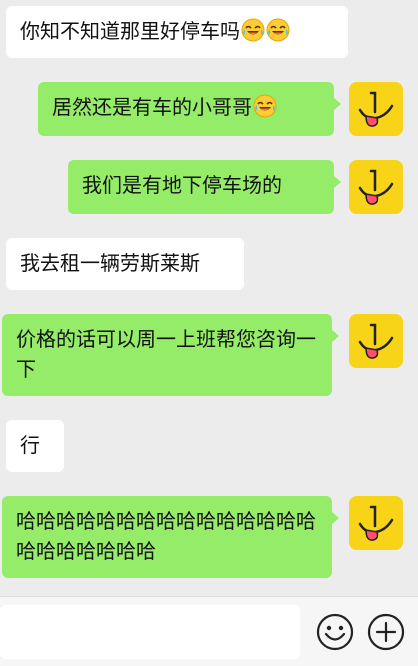 This screenshot has width=418, height=666. I want to click on message-text: 我去租一辆劳斯莱斯, so click(110, 263).